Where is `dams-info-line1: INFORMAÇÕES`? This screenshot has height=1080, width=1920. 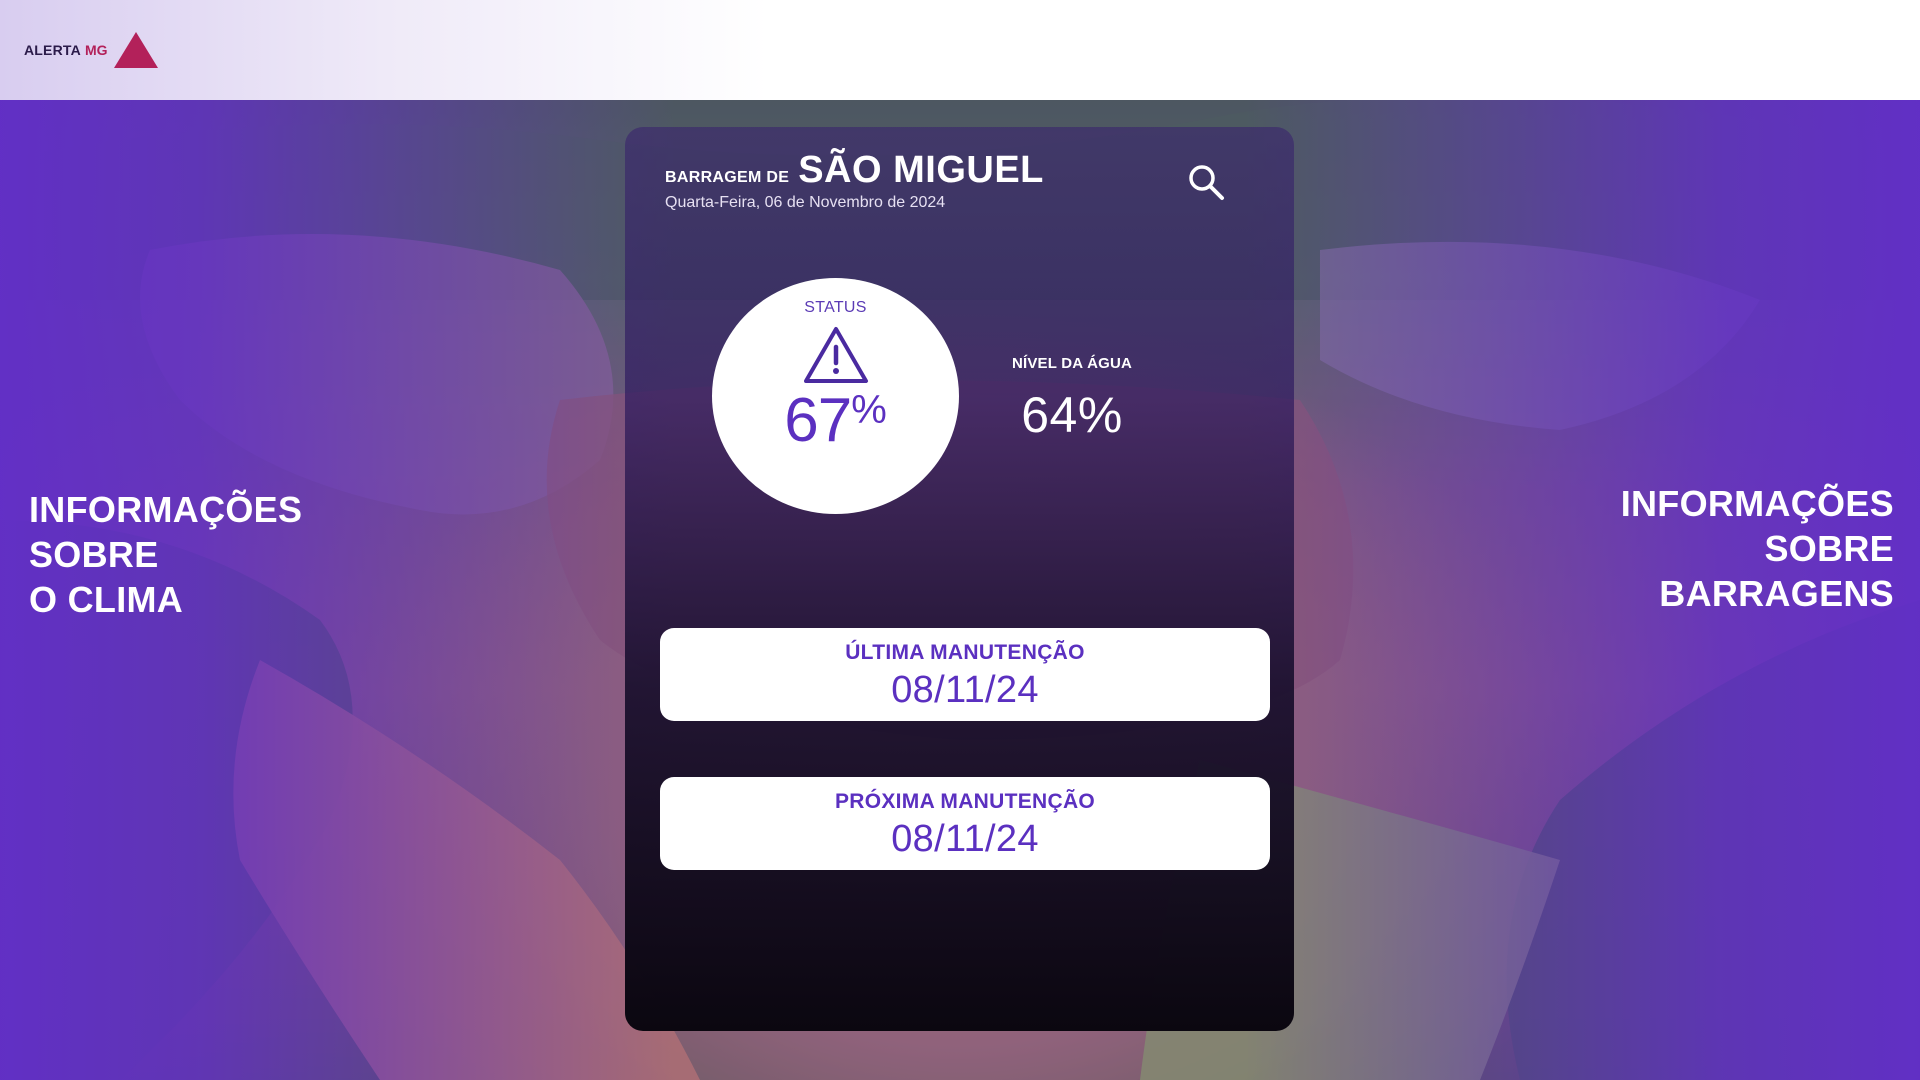
dams-info-line1: INFORMAÇÕES is located at coordinates (1757, 503).